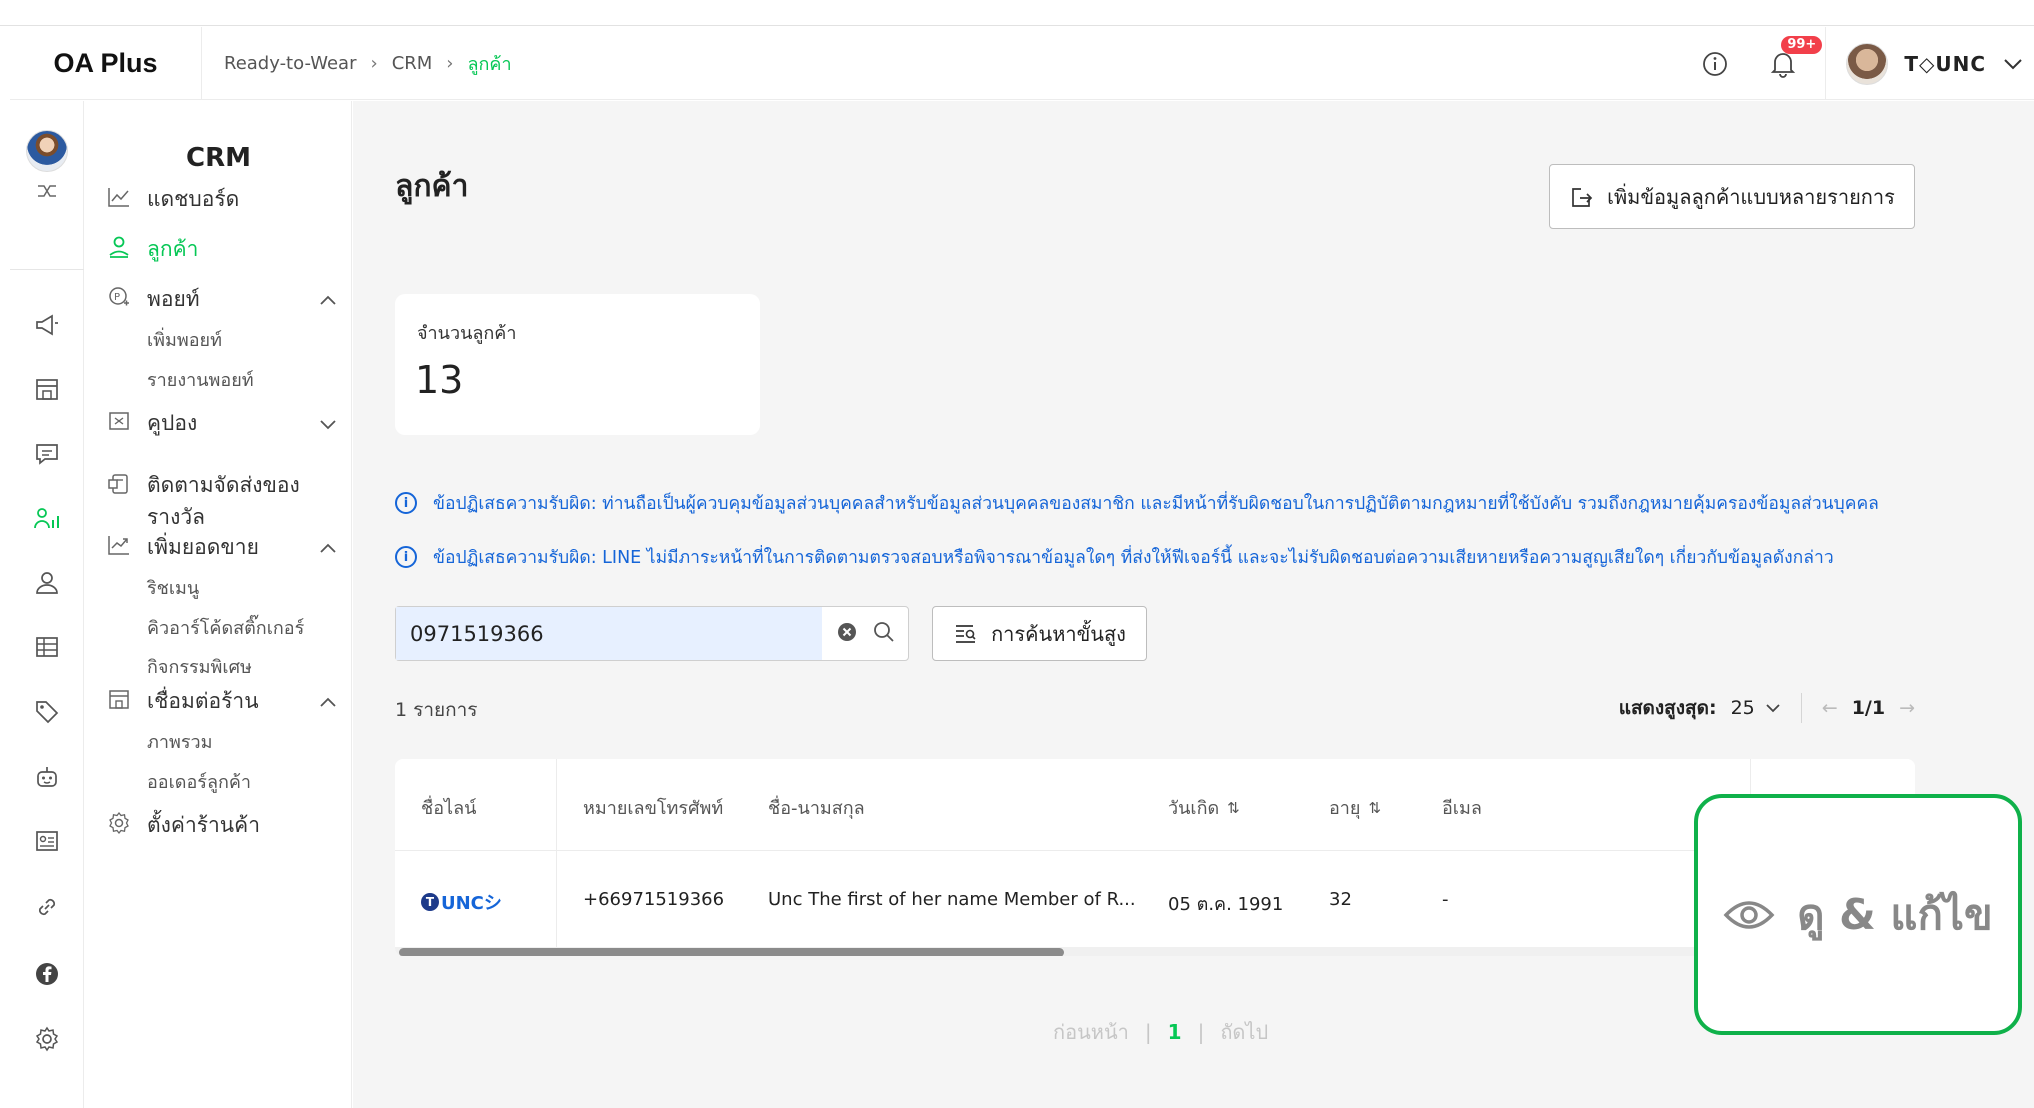  What do you see at coordinates (47, 604) in the screenshot?
I see `app-rail` at bounding box center [47, 604].